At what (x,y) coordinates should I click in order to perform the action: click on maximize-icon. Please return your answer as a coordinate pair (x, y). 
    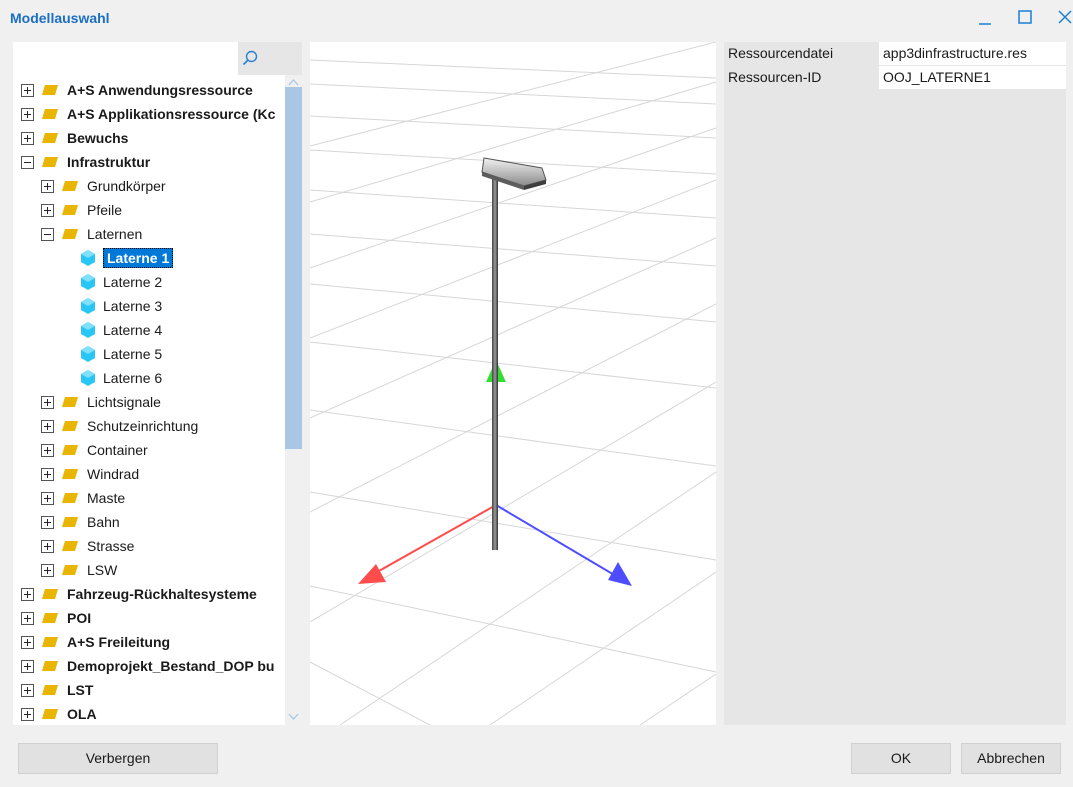
    Looking at the image, I should click on (1025, 18).